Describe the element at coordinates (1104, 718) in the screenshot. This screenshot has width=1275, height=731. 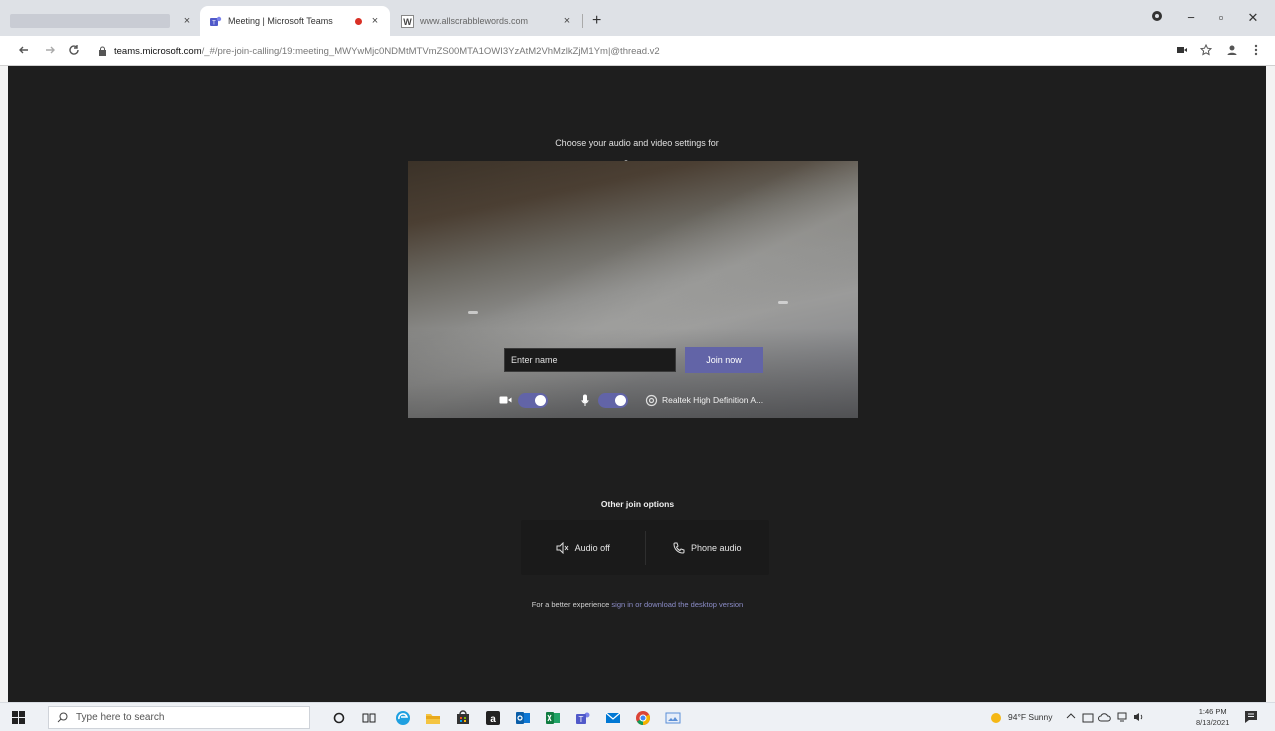
I see `onedrive-cloud-icon` at that location.